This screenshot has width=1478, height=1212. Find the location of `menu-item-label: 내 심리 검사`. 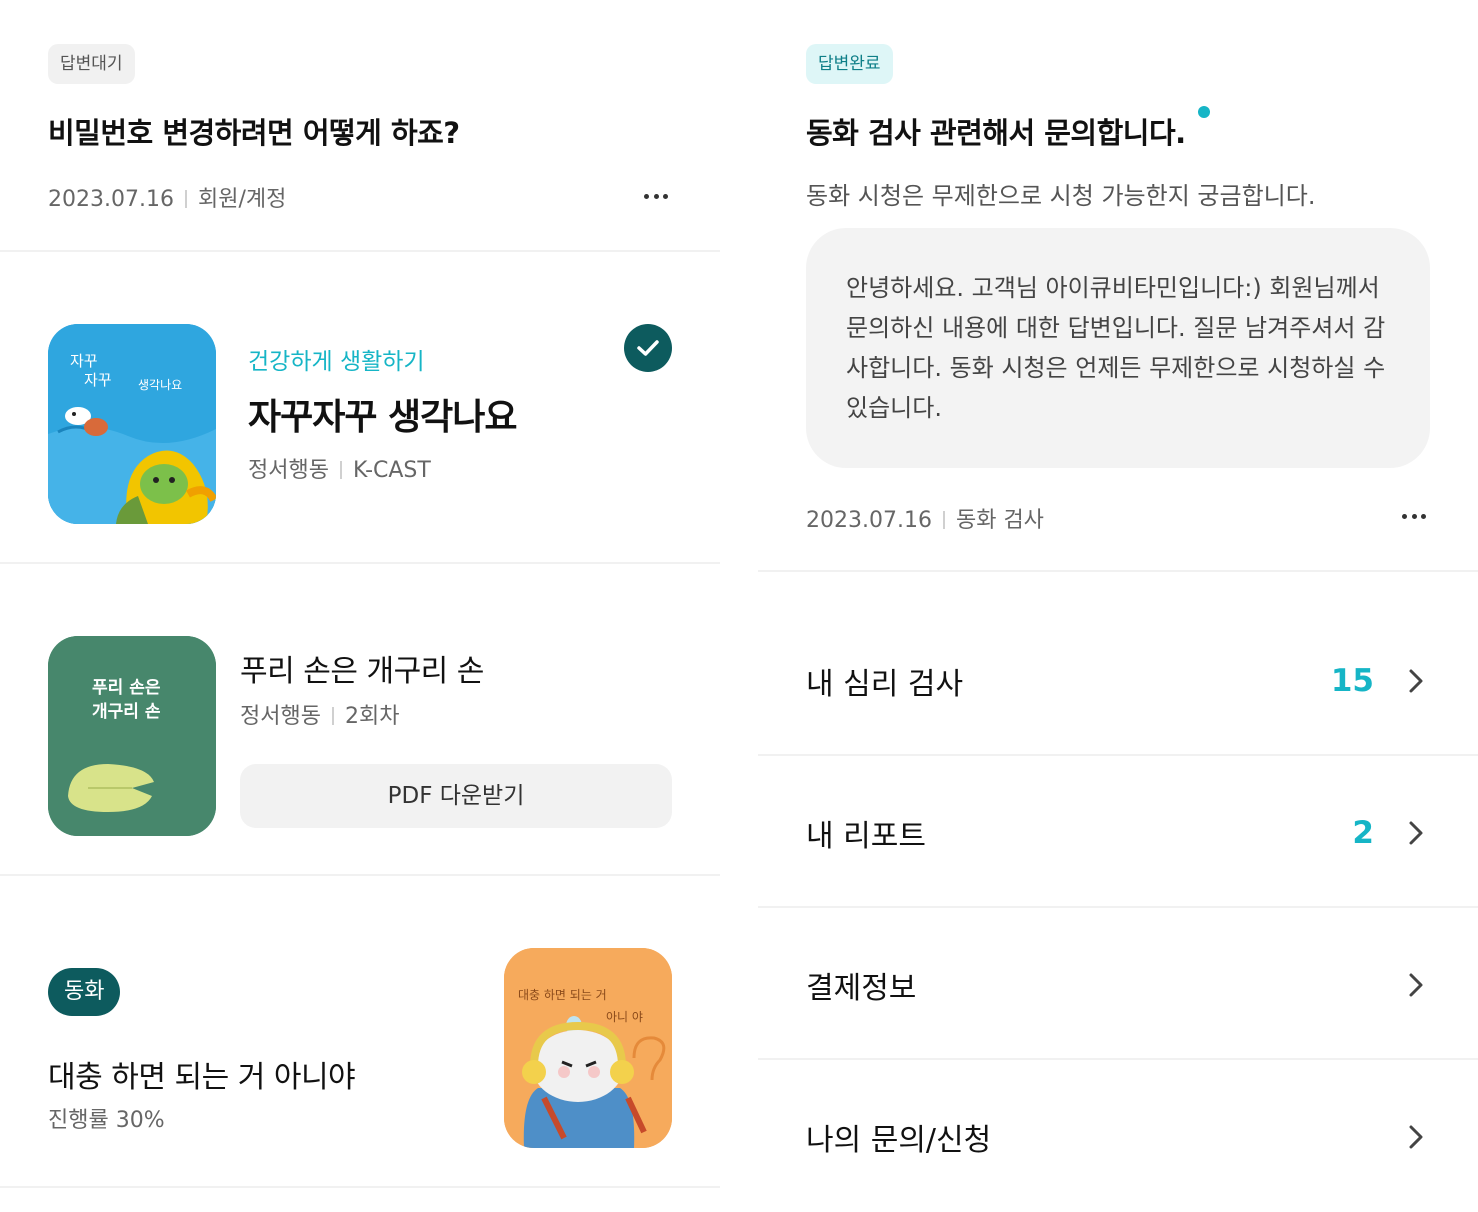

menu-item-label: 내 심리 검사 is located at coordinates (885, 684).